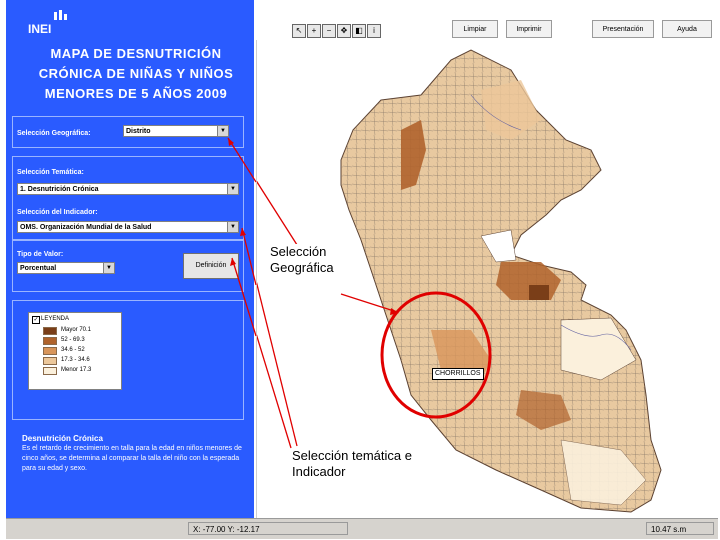  I want to click on geo-select-value: Distrito, so click(138, 131).